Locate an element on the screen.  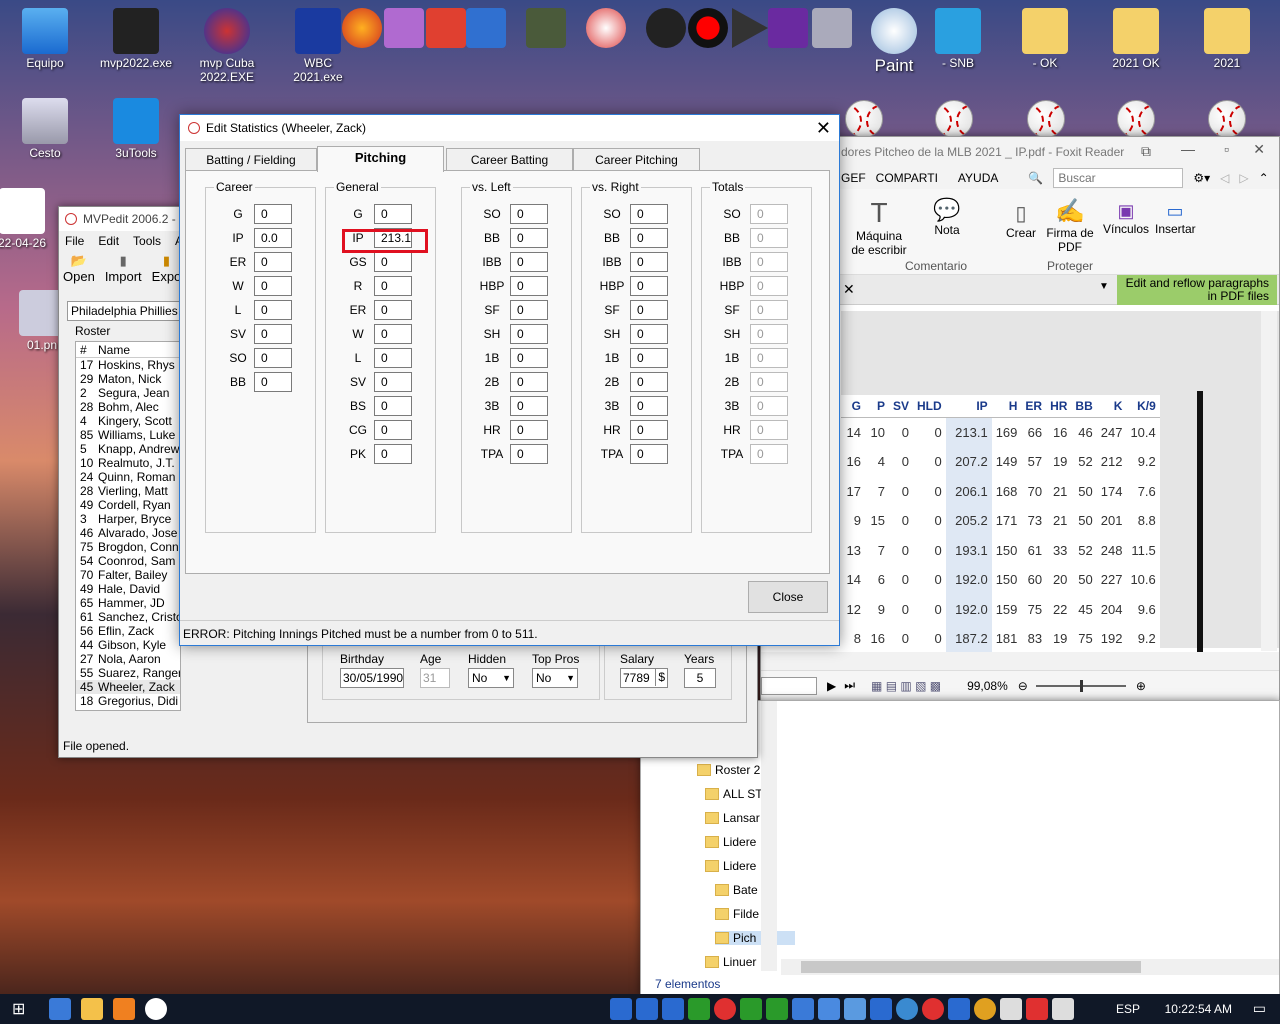
stat-field-sh: 0 is located at coordinates (649, 334).